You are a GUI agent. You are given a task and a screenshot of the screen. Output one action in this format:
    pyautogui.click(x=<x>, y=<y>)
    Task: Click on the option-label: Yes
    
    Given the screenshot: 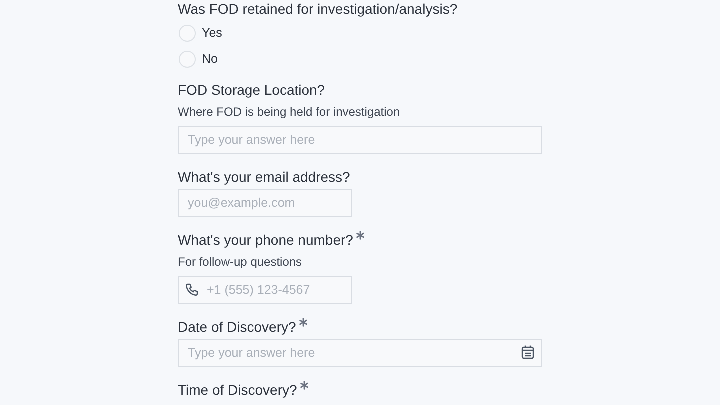 What is the action you would take?
    pyautogui.click(x=212, y=33)
    